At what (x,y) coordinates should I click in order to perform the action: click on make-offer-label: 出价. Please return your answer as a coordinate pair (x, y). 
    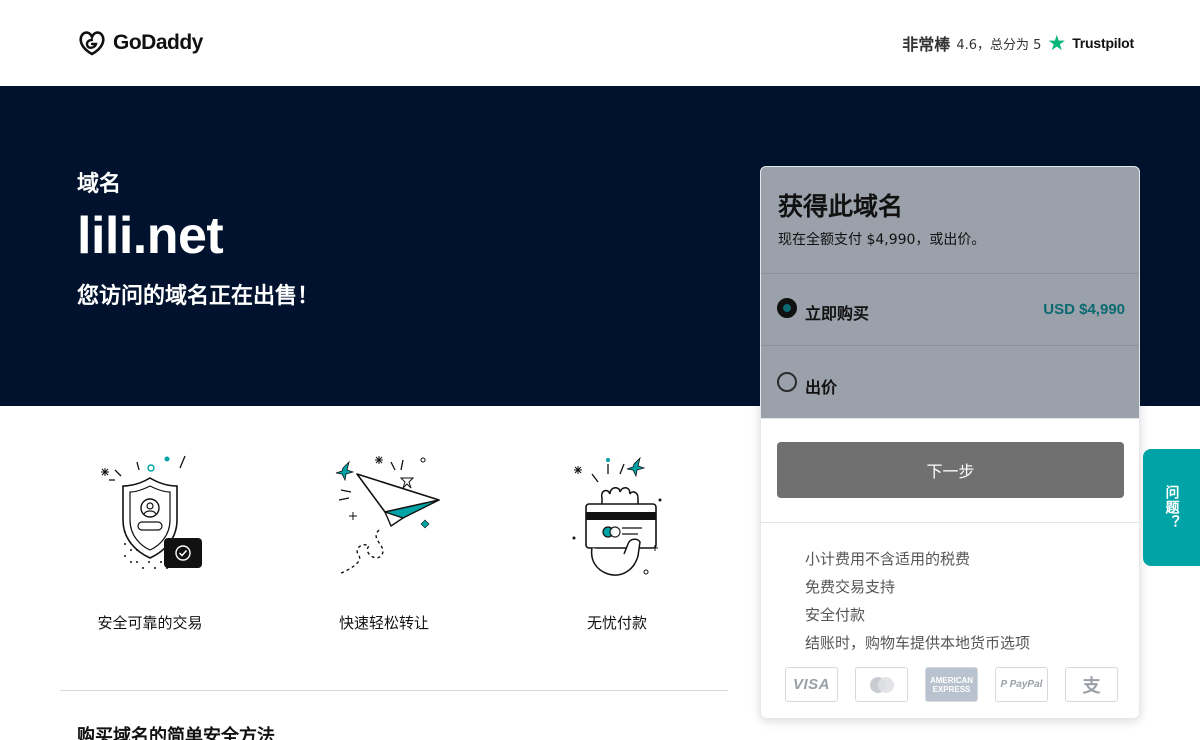
    Looking at the image, I should click on (821, 387).